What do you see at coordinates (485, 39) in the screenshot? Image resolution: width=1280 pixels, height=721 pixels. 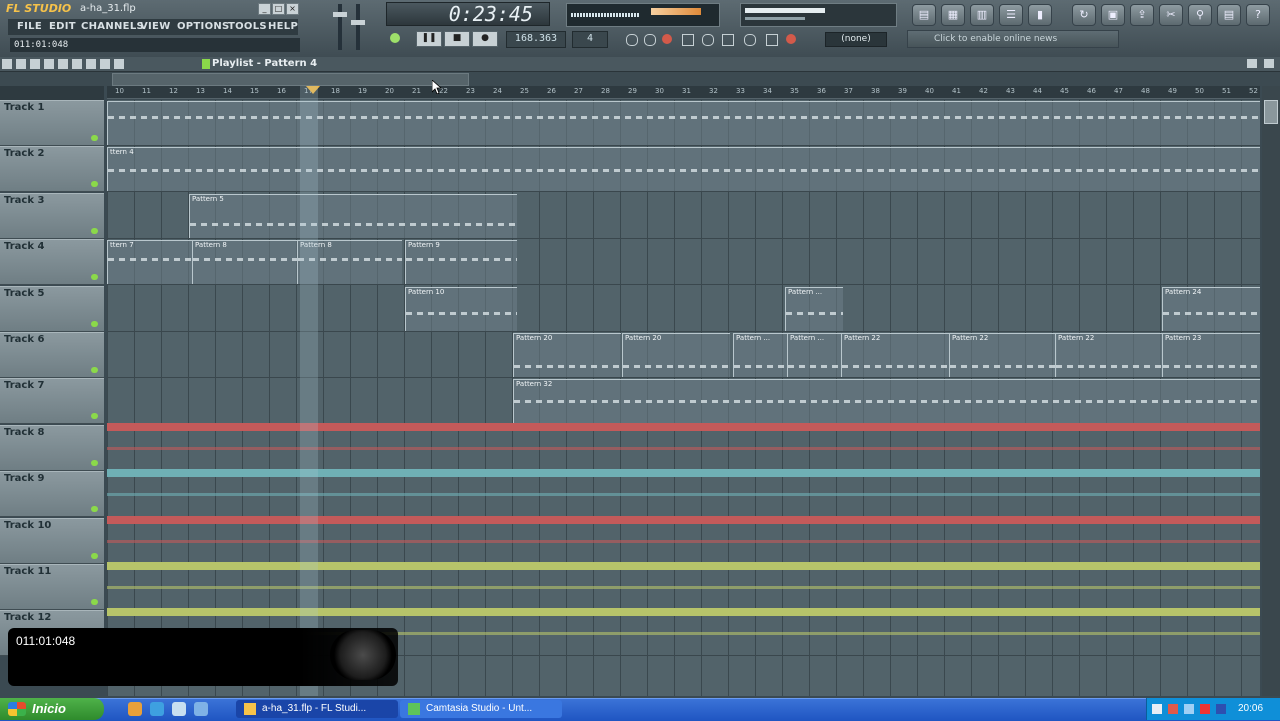 I see `record-button: ●` at bounding box center [485, 39].